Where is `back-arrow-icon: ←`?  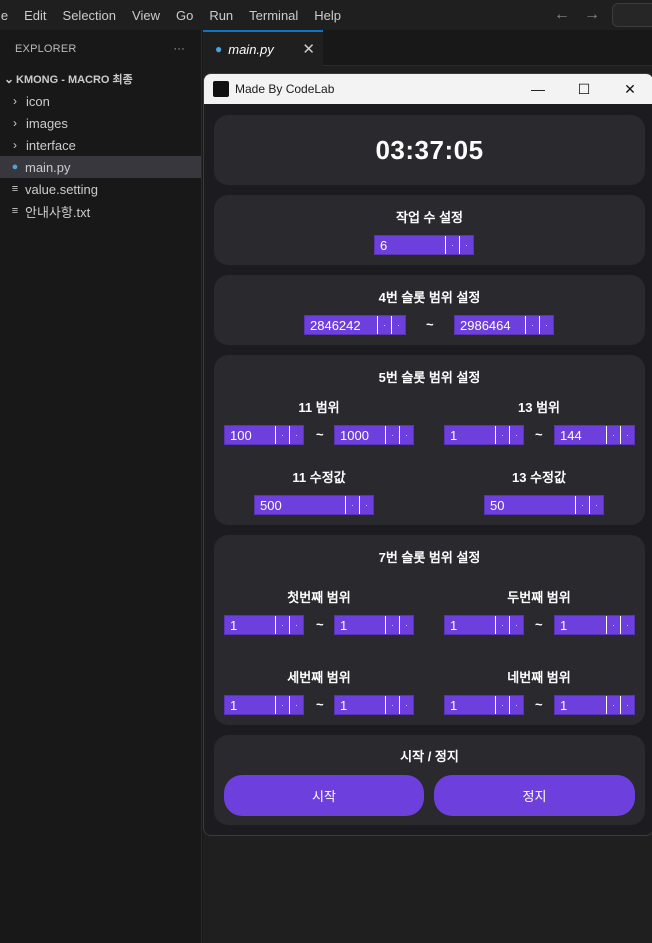 back-arrow-icon: ← is located at coordinates (562, 15).